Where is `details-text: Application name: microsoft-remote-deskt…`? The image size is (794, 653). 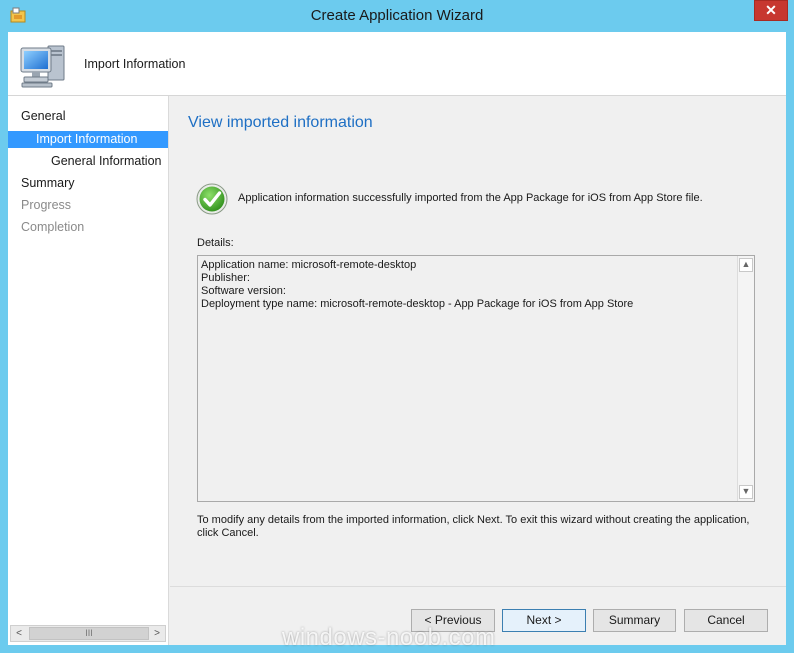
details-text: Application name: microsoft-remote-deskt… is located at coordinates (468, 285).